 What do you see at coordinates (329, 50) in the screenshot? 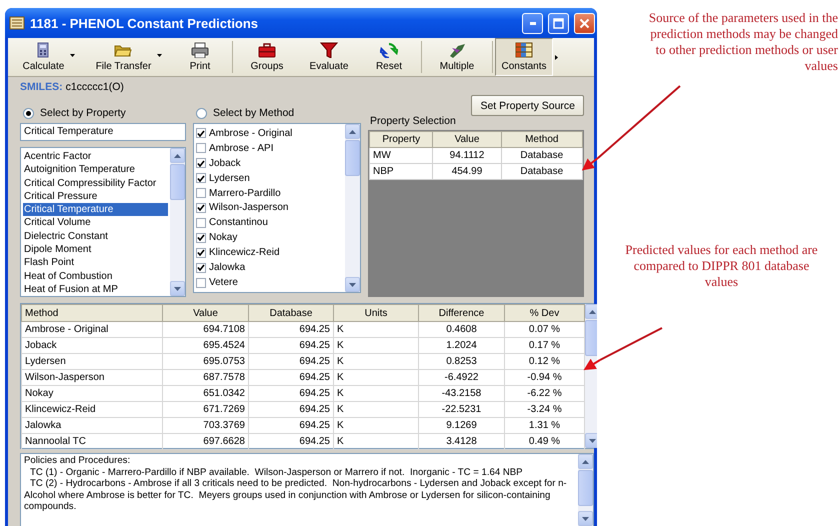
I see `funnel-icon` at bounding box center [329, 50].